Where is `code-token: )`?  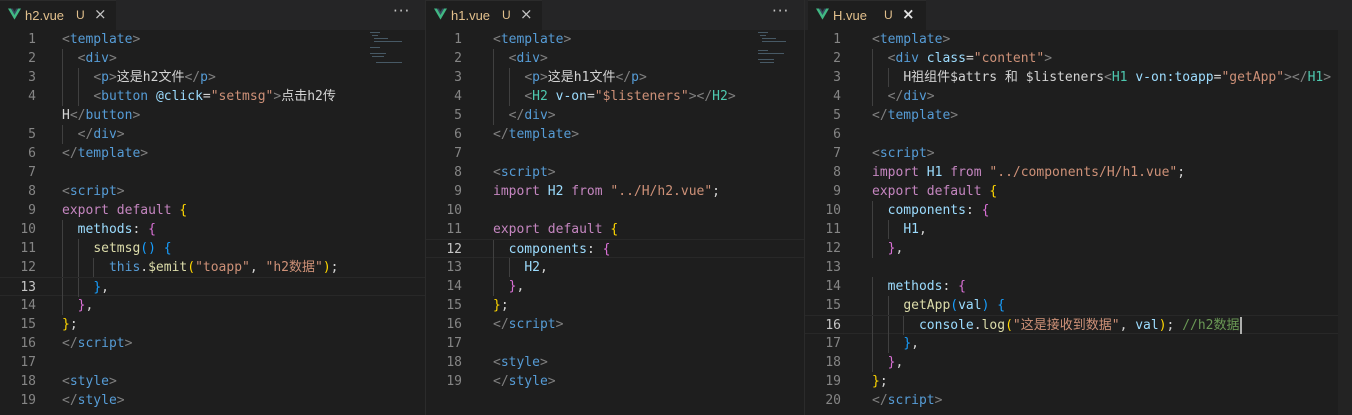 code-token: ) is located at coordinates (326, 267).